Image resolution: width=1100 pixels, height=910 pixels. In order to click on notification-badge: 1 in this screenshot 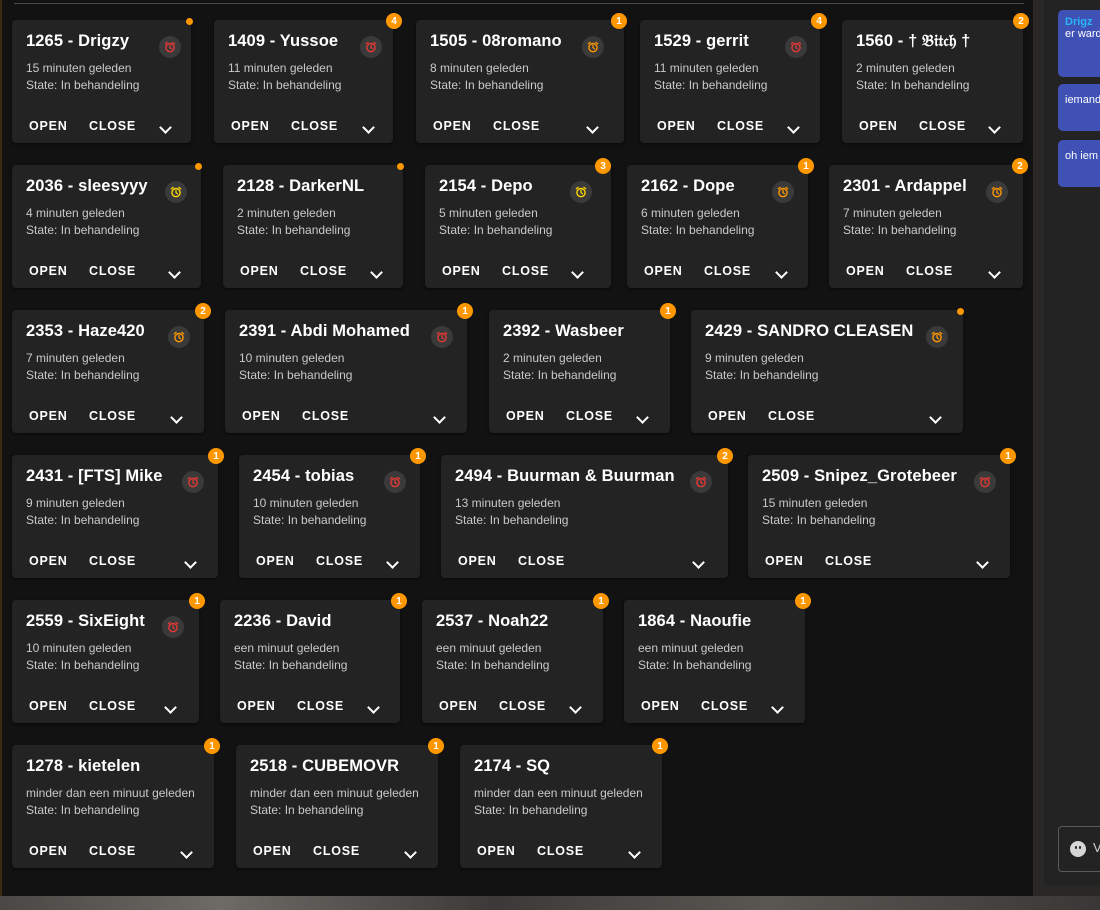, I will do `click(418, 456)`.